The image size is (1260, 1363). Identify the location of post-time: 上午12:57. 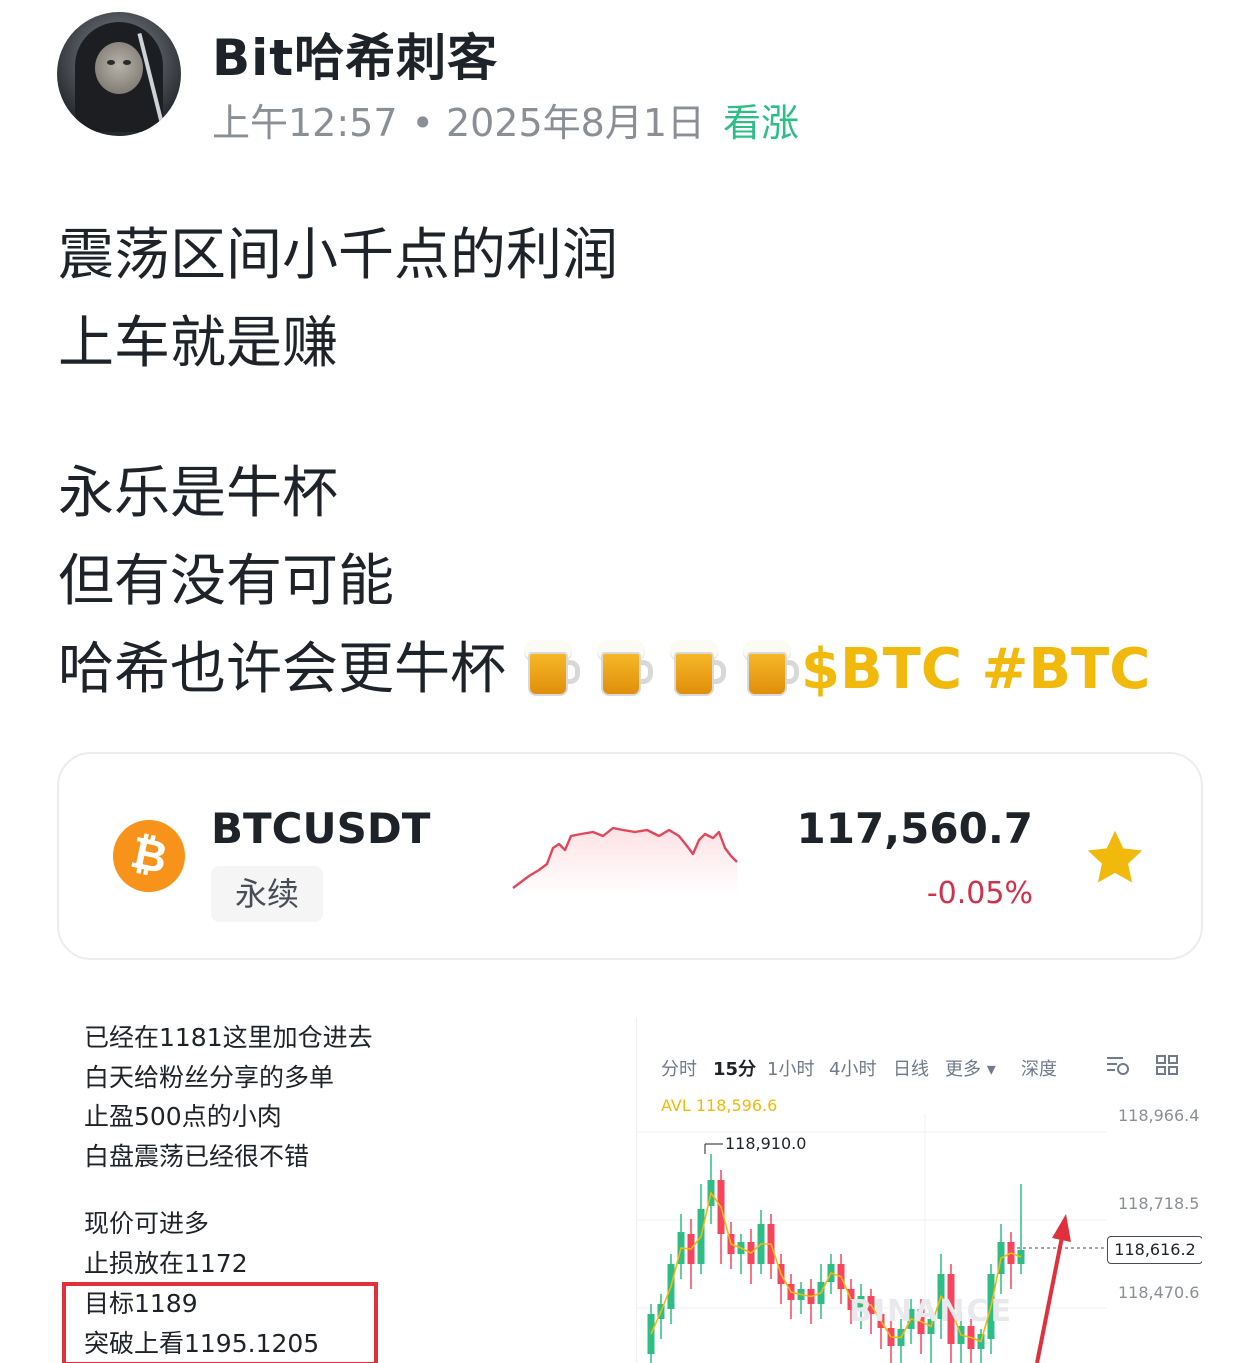
(305, 123).